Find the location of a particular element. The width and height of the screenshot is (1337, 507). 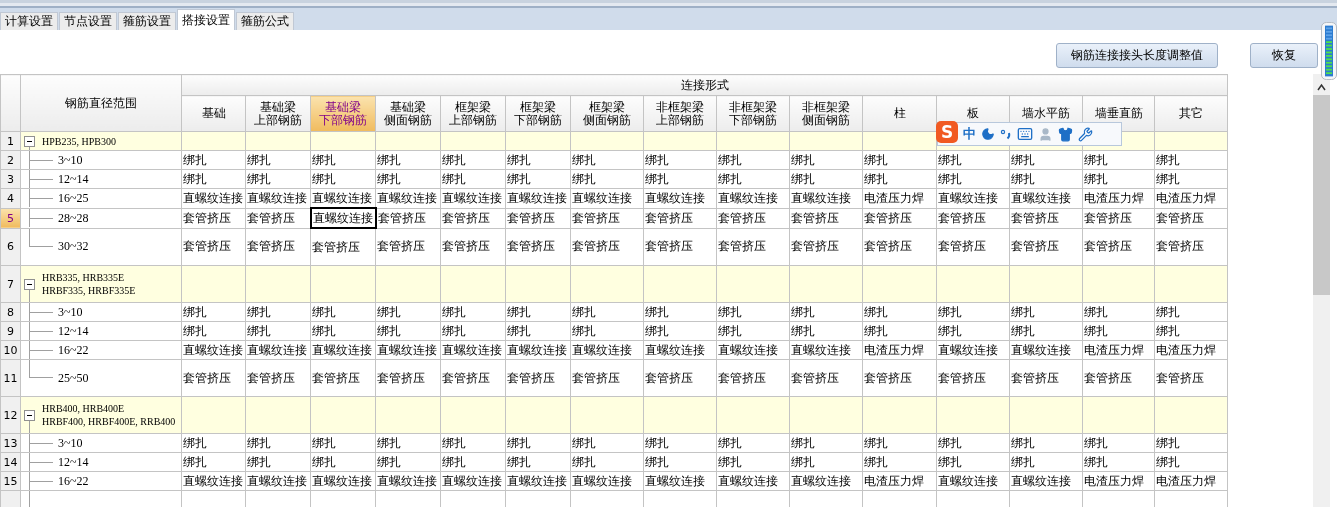

column-header: 框架梁 上部钢筋 is located at coordinates (473, 113).